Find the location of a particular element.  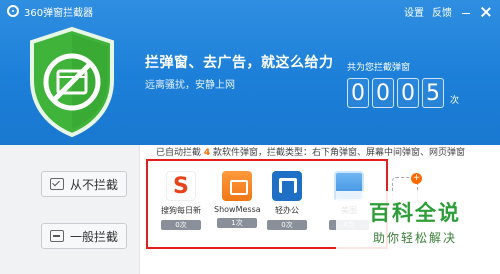

never-block-label: 从不拦截 is located at coordinates (94, 184).